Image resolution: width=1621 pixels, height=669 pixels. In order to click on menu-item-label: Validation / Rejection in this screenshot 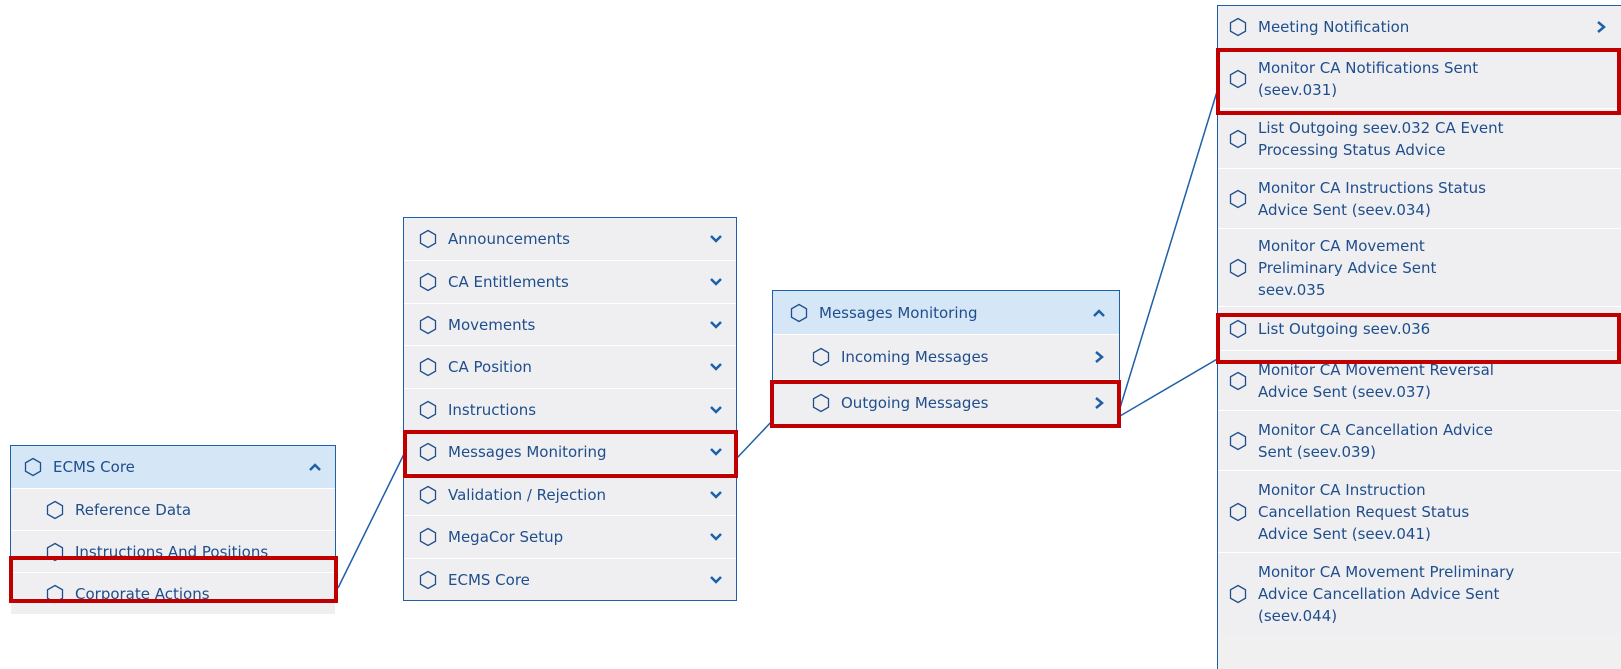, I will do `click(527, 494)`.